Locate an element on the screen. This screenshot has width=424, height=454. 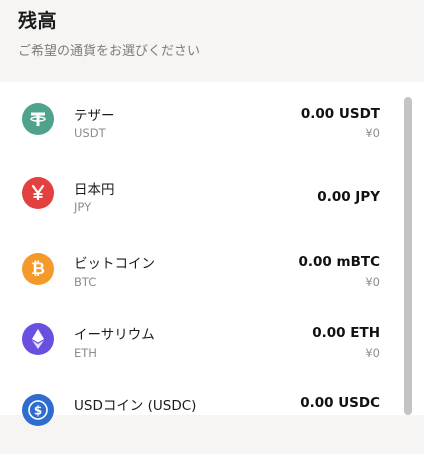
currency-name: ビットコイン is located at coordinates (114, 264).